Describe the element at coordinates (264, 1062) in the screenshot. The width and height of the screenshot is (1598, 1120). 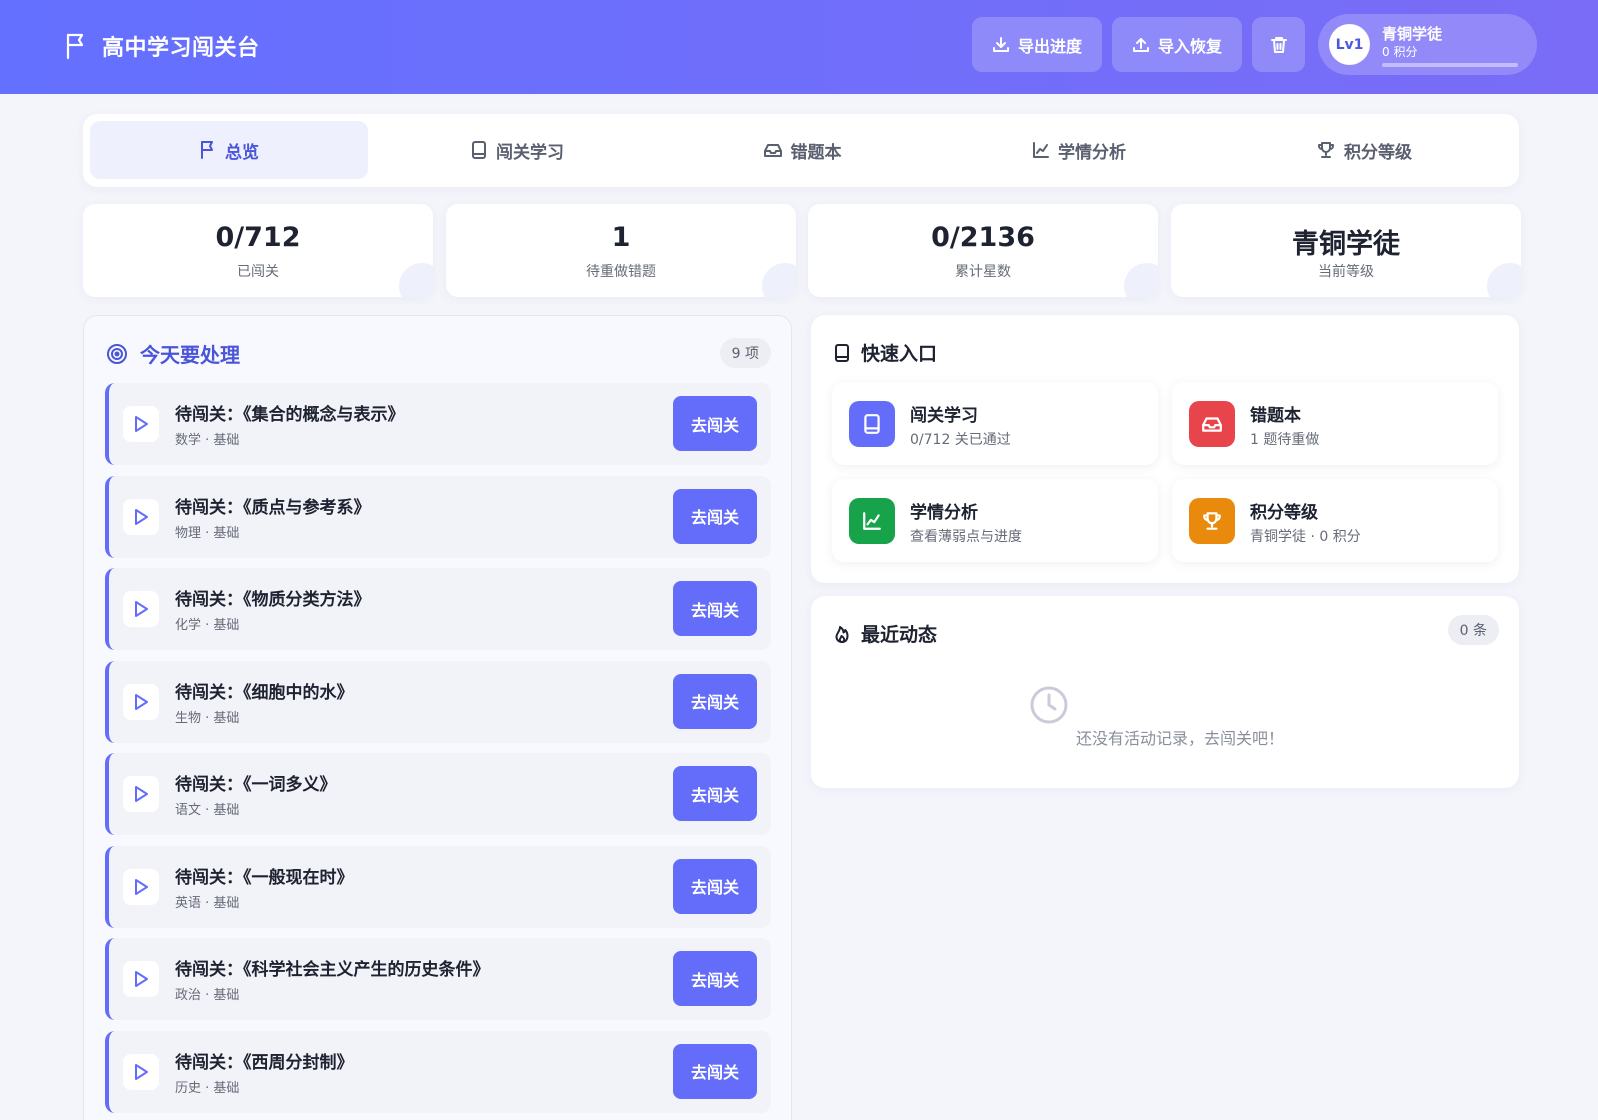
I see `task-title: 待闯关：《西周分封制》` at that location.